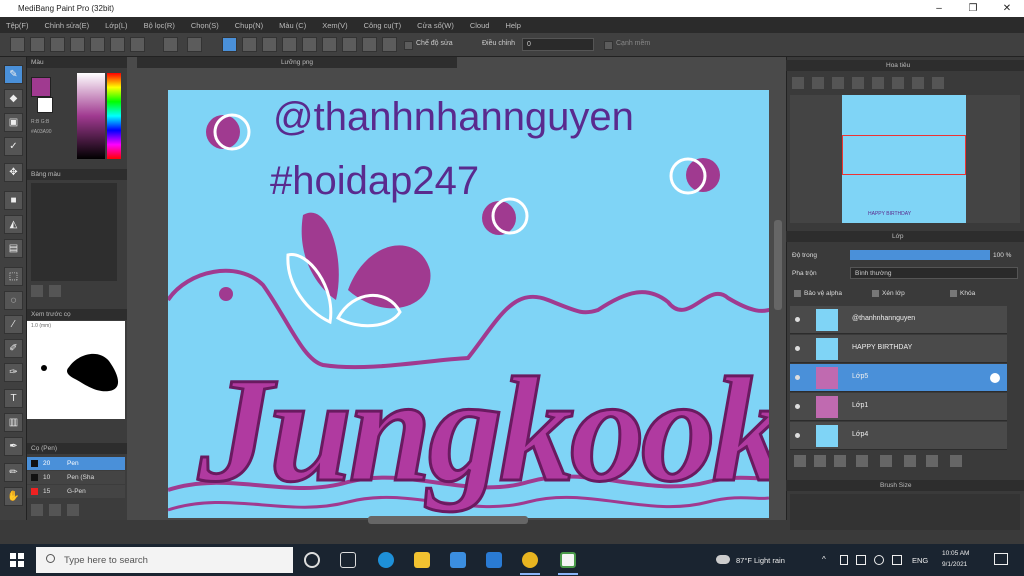  What do you see at coordinates (13, 248) in the screenshot?
I see `gradient-tool-icon: ▤` at bounding box center [13, 248].